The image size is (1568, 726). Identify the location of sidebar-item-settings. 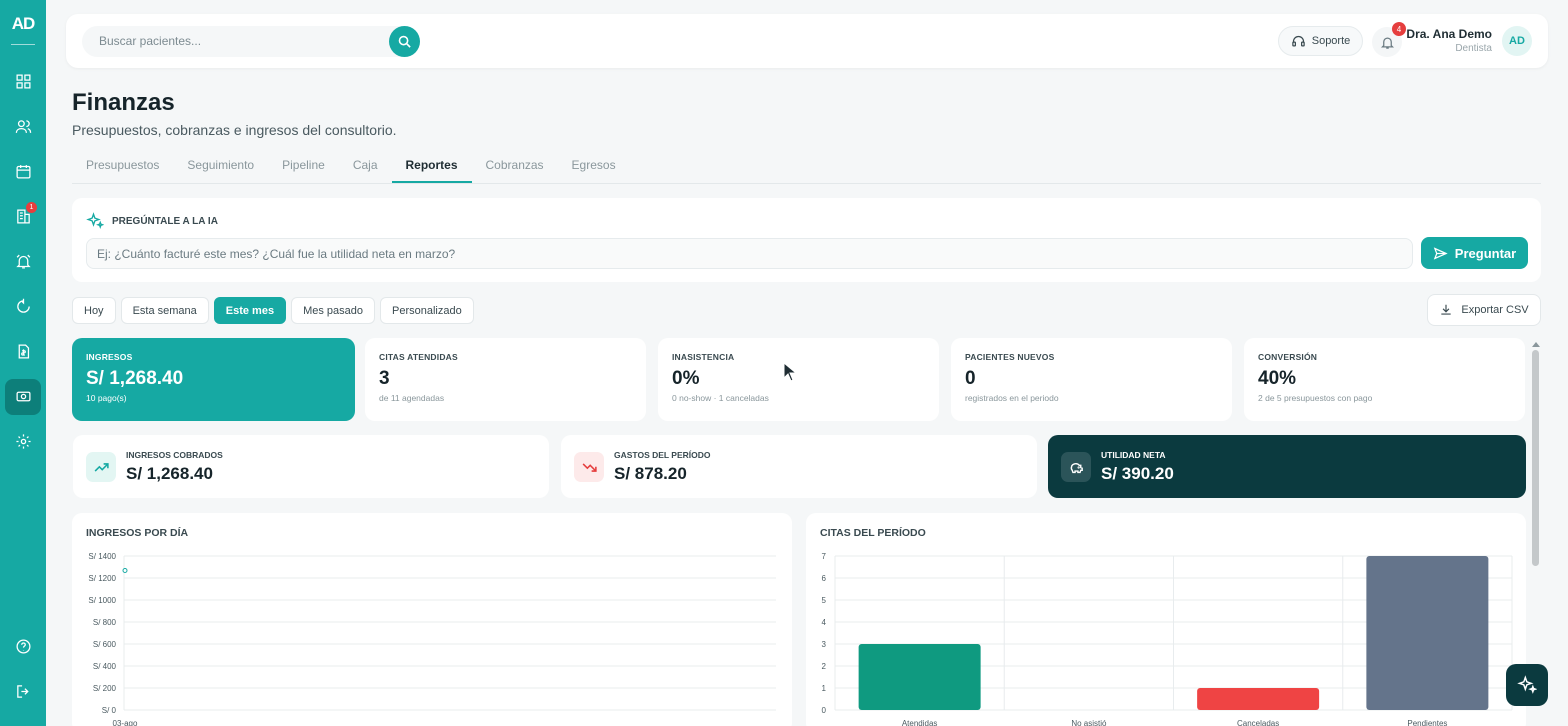
(23, 442).